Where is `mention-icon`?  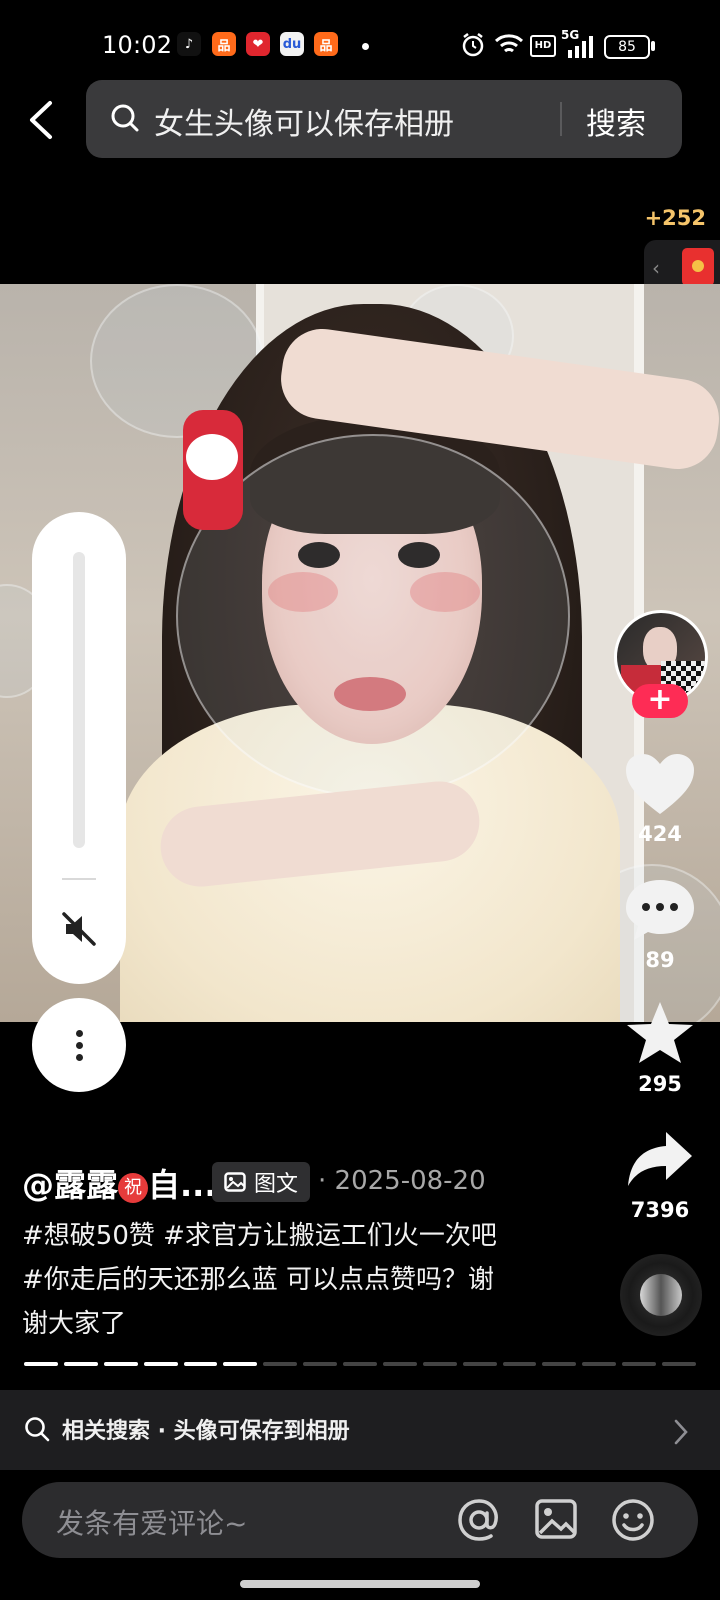
mention-icon is located at coordinates (479, 1520).